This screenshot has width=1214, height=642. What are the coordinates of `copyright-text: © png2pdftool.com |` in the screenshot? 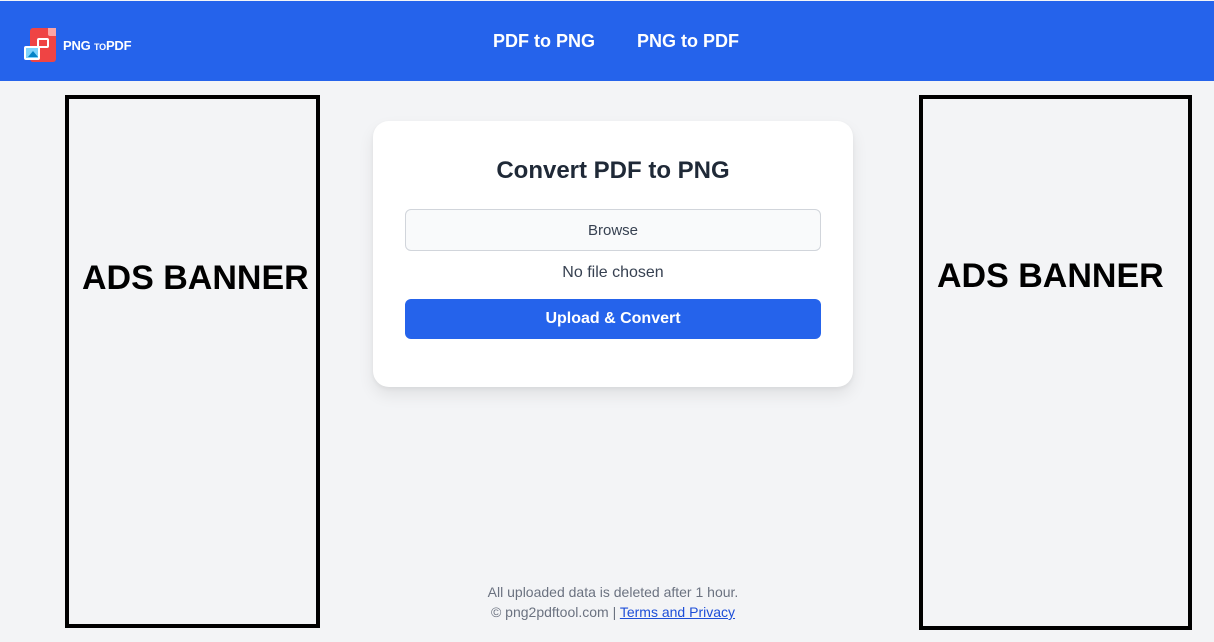 It's located at (553, 612).